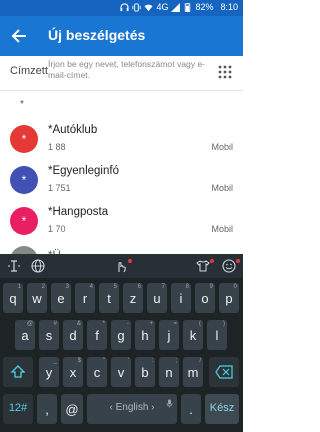  What do you see at coordinates (191, 409) in the screenshot?
I see `key-period: .` at bounding box center [191, 409].